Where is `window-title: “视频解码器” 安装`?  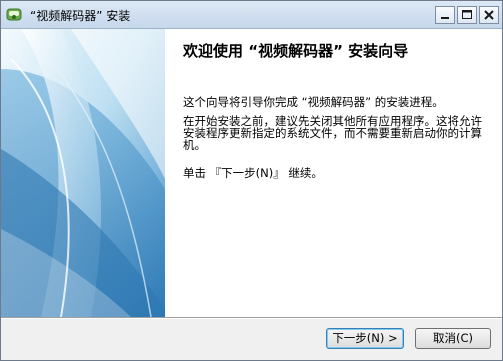
window-title: “视频解码器” 安装 is located at coordinates (80, 16).